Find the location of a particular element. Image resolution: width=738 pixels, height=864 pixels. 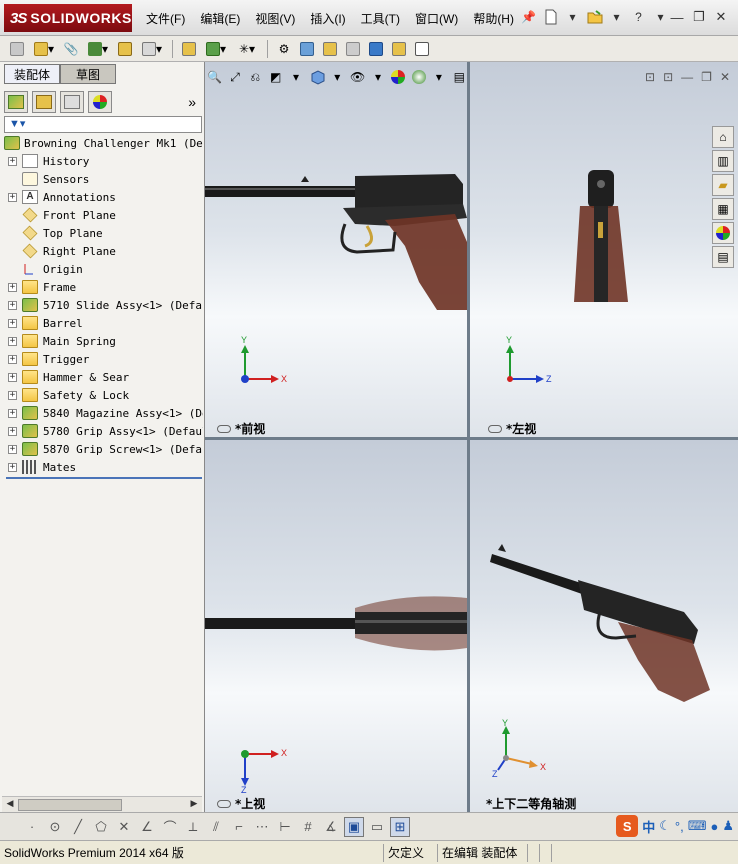

open-dropdown-icon: ▾ is located at coordinates (616, 16).